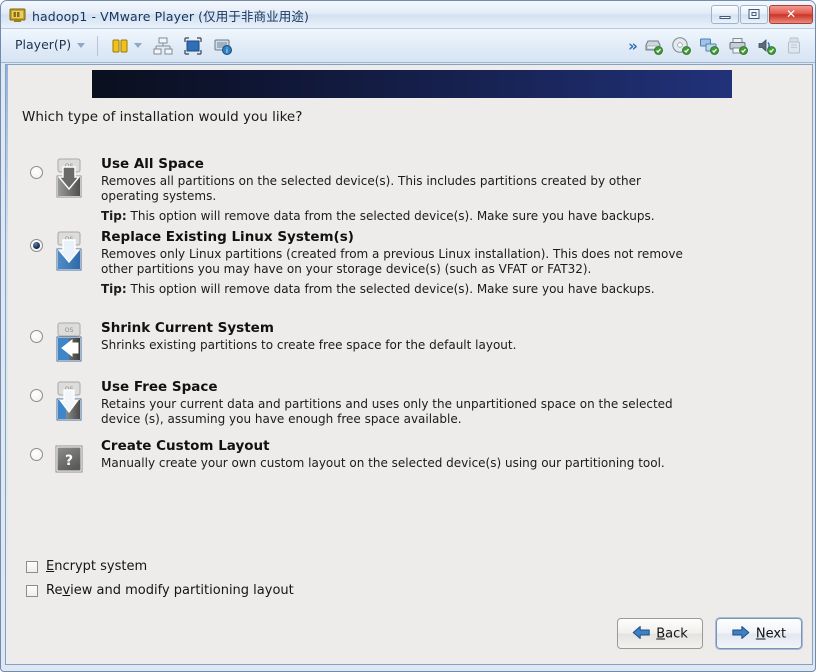 The height and width of the screenshot is (672, 816). I want to click on pause-menu-chevron-down-icon, so click(138, 45).